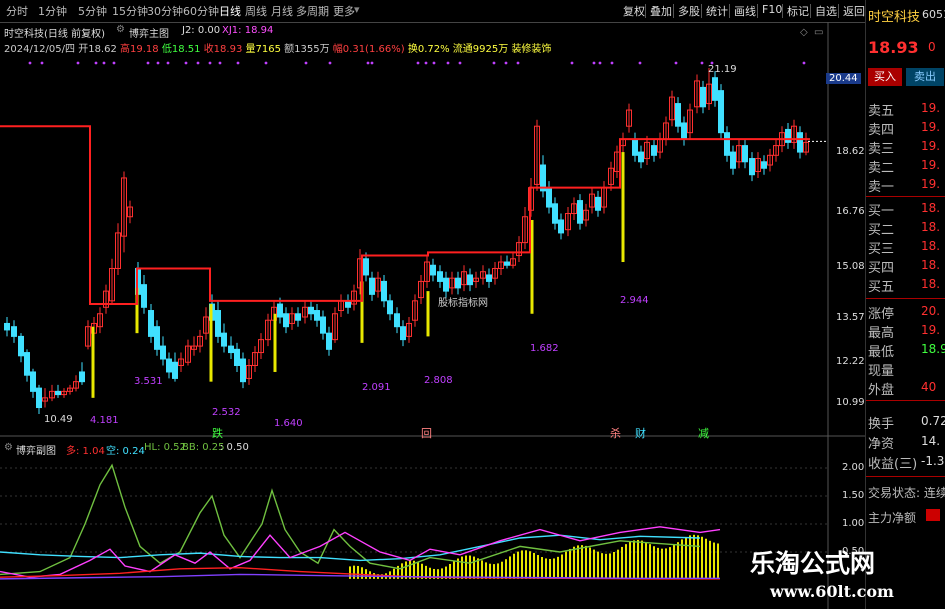 This screenshot has height=609, width=945. What do you see at coordinates (357, 9) in the screenshot?
I see `more-dropdown-icon: ▾` at bounding box center [357, 9].